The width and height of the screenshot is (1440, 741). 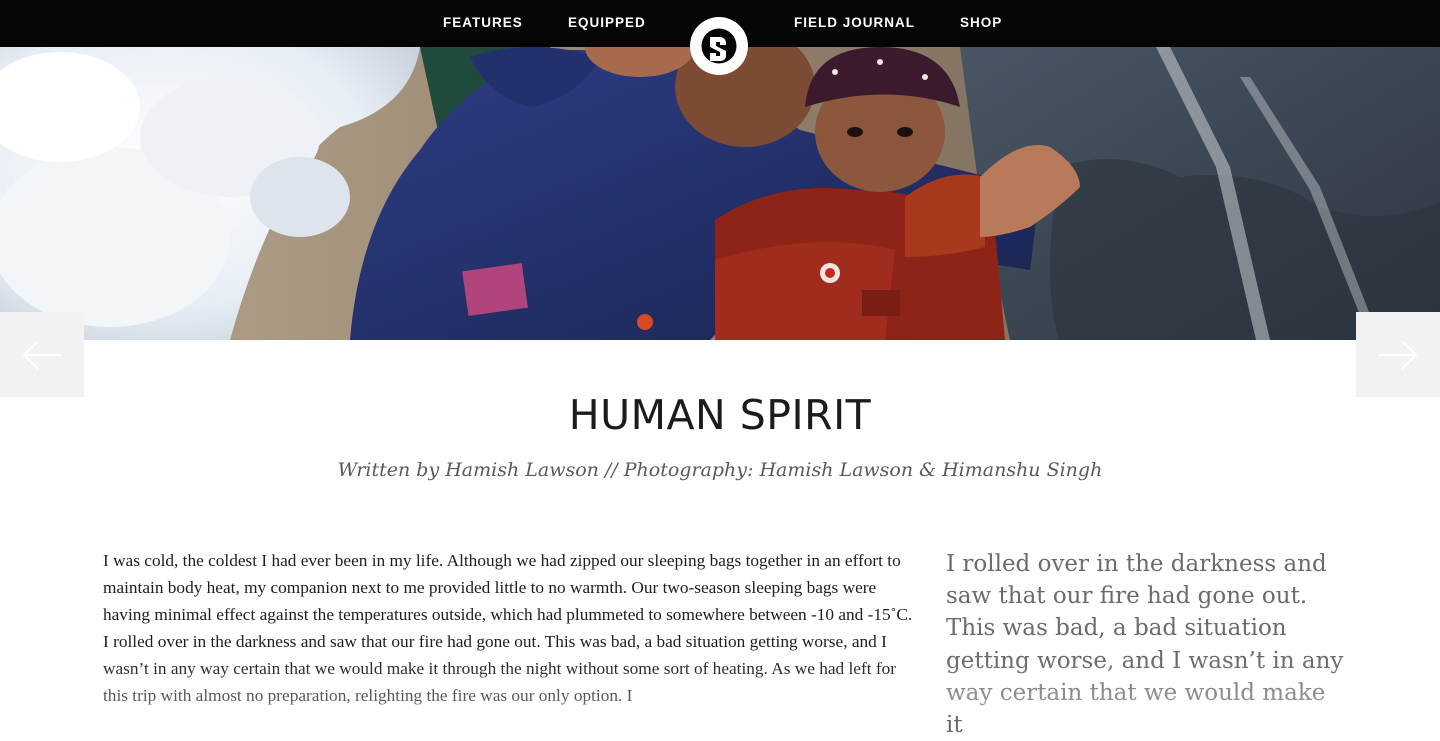 I want to click on arrow-left-icon, so click(x=42, y=355).